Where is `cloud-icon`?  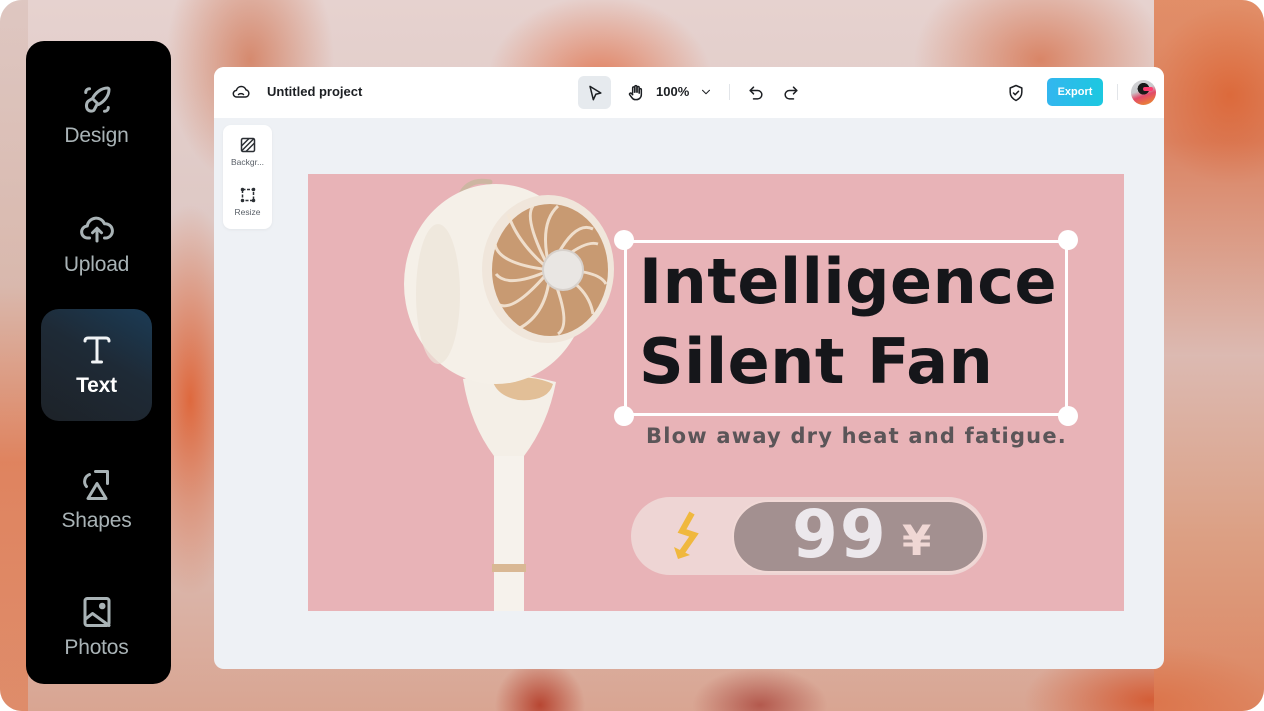 cloud-icon is located at coordinates (241, 91).